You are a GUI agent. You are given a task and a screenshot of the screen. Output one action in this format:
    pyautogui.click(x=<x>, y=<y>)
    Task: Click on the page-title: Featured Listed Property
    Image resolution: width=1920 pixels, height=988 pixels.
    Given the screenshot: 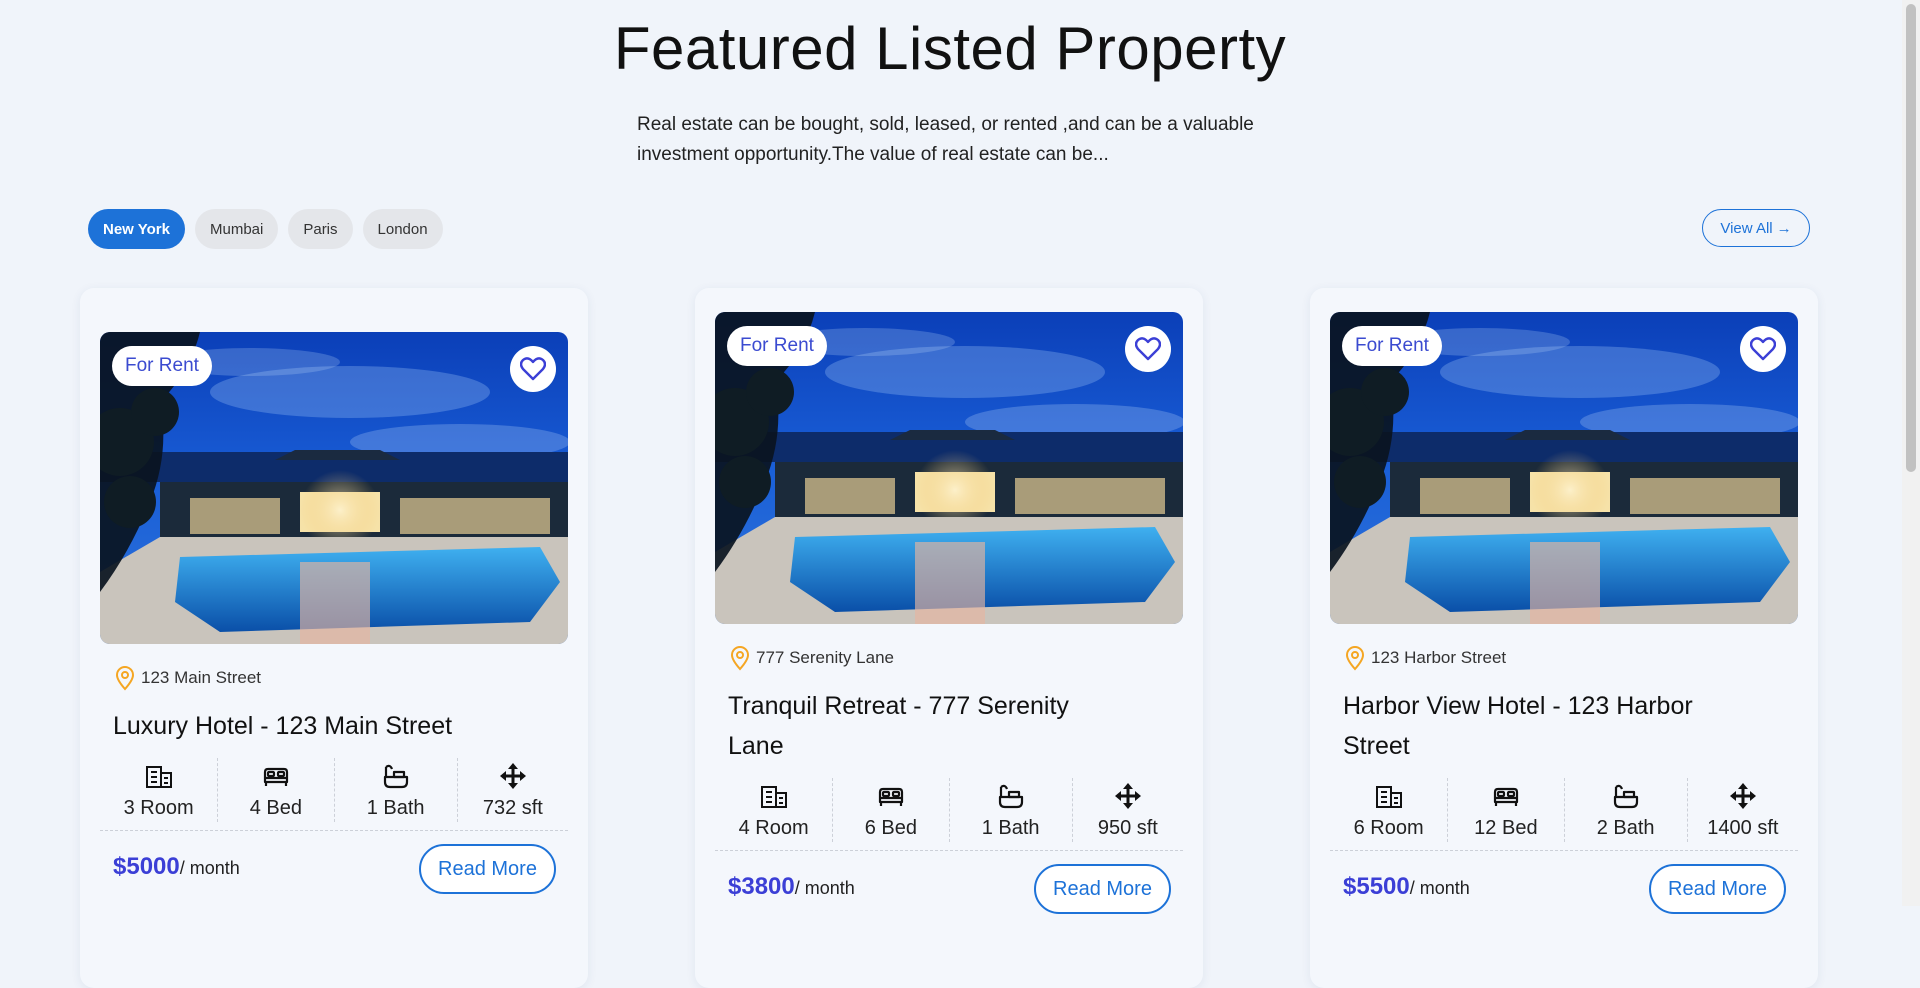 What is the action you would take?
    pyautogui.click(x=950, y=48)
    